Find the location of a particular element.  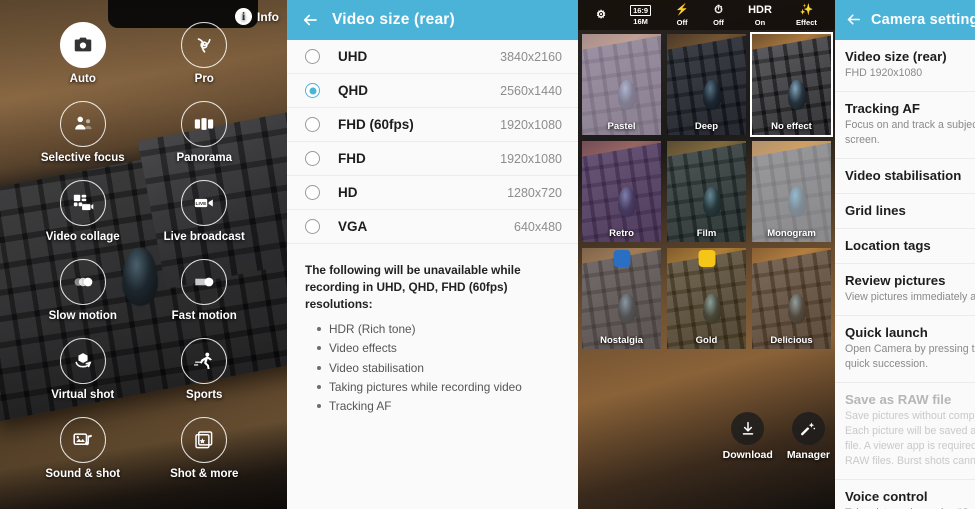

settings-row-title: Quick launch is located at coordinates (886, 333).